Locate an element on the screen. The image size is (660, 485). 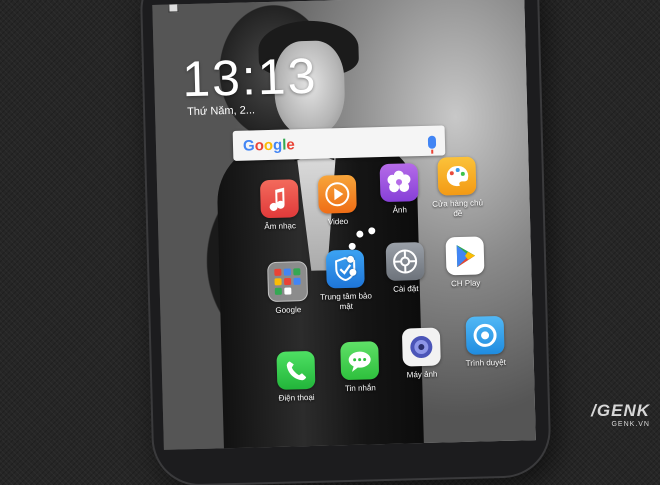
photo-flower-icon is located at coordinates (399, 183).